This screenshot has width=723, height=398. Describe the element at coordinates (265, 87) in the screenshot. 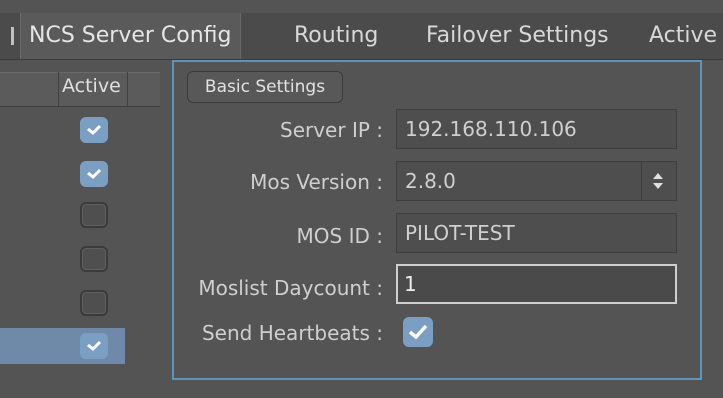

I see `basic-settings-button: Basic Settings` at that location.